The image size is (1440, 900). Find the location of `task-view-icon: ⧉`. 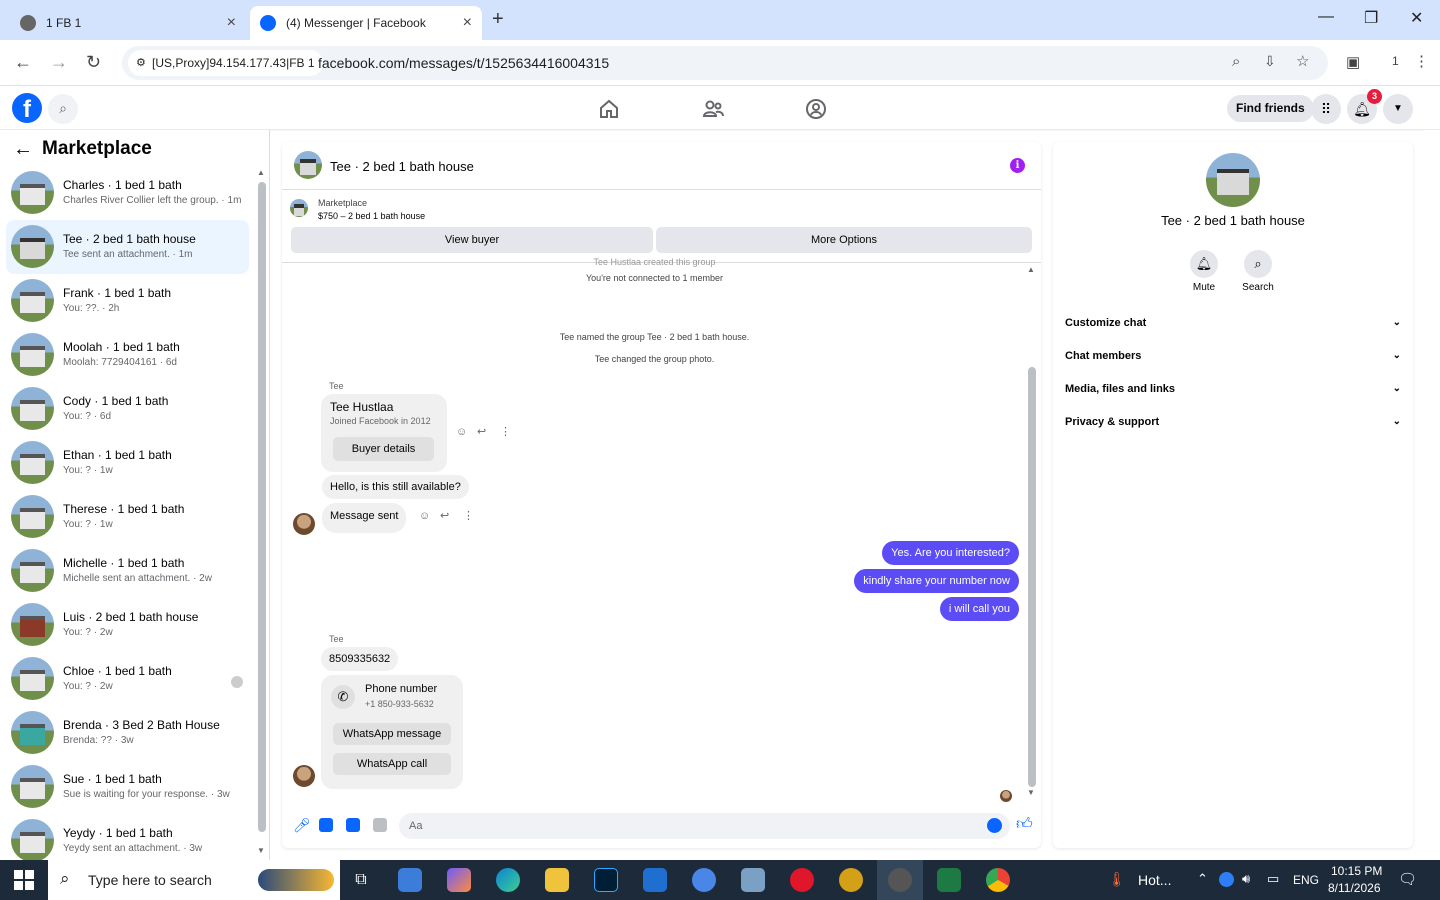

task-view-icon: ⧉ is located at coordinates (361, 880).